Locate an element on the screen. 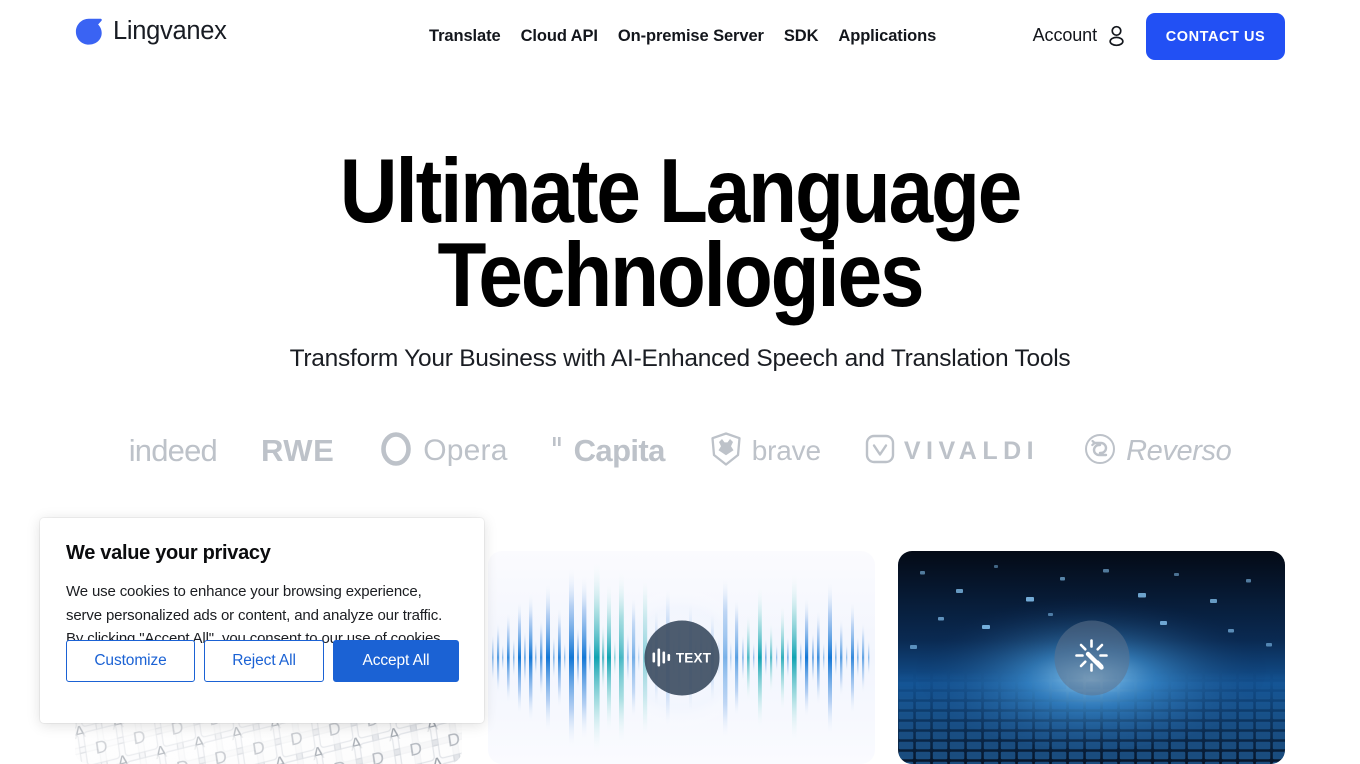 Image resolution: width=1360 pixels, height=764 pixels. ai-digital-grid-card is located at coordinates (1091, 657).